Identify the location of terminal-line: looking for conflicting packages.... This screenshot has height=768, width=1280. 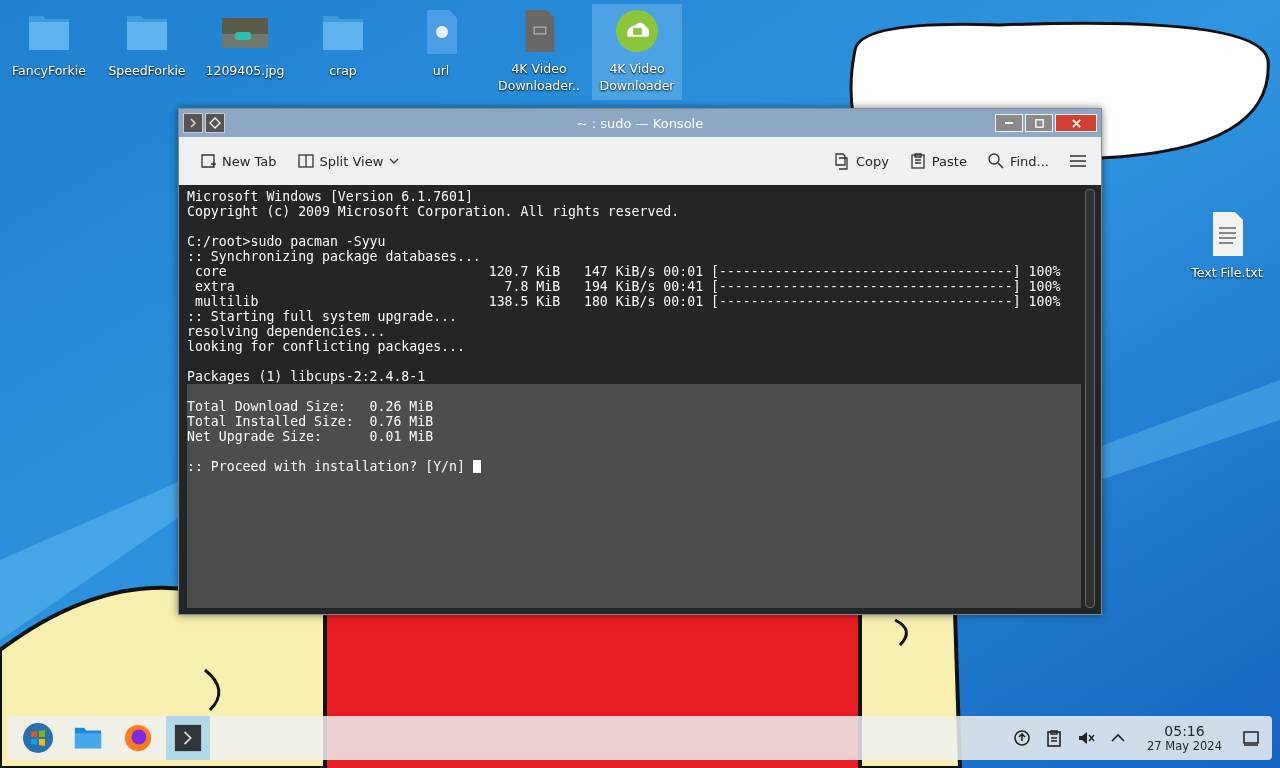
(326, 346).